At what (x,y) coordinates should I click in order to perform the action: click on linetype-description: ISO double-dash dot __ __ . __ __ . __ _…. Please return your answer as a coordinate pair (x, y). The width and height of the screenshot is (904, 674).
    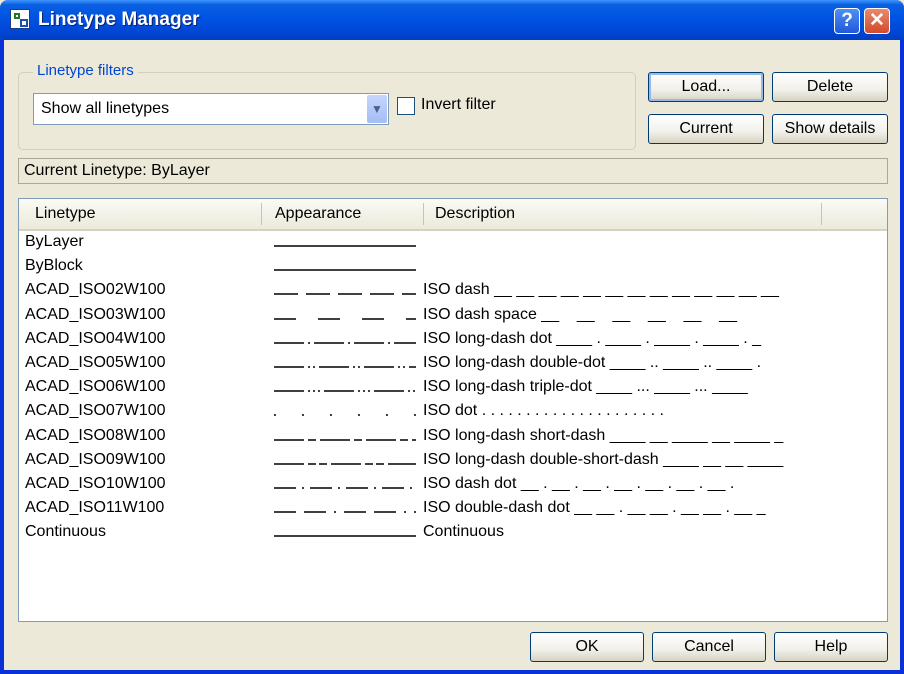
    Looking at the image, I should click on (594, 508).